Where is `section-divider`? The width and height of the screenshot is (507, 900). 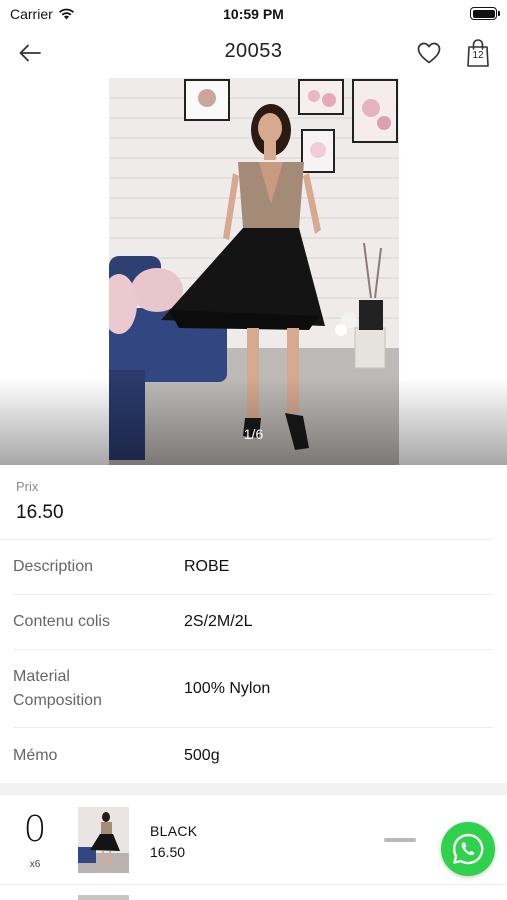
section-divider is located at coordinates (253, 789).